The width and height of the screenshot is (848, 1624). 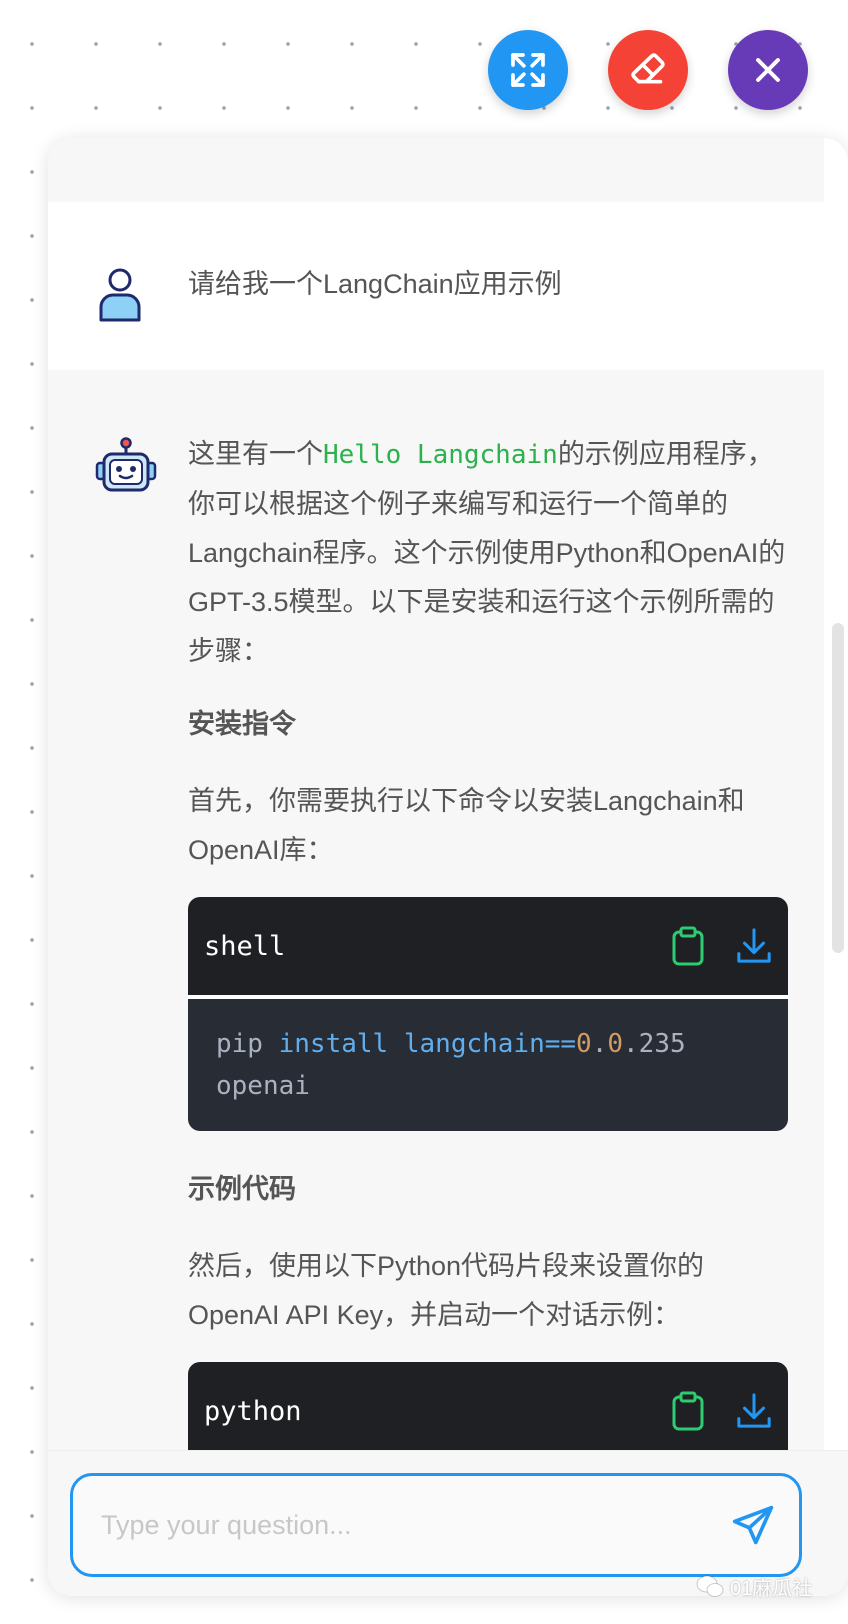 What do you see at coordinates (126, 464) in the screenshot?
I see `robot-icon` at bounding box center [126, 464].